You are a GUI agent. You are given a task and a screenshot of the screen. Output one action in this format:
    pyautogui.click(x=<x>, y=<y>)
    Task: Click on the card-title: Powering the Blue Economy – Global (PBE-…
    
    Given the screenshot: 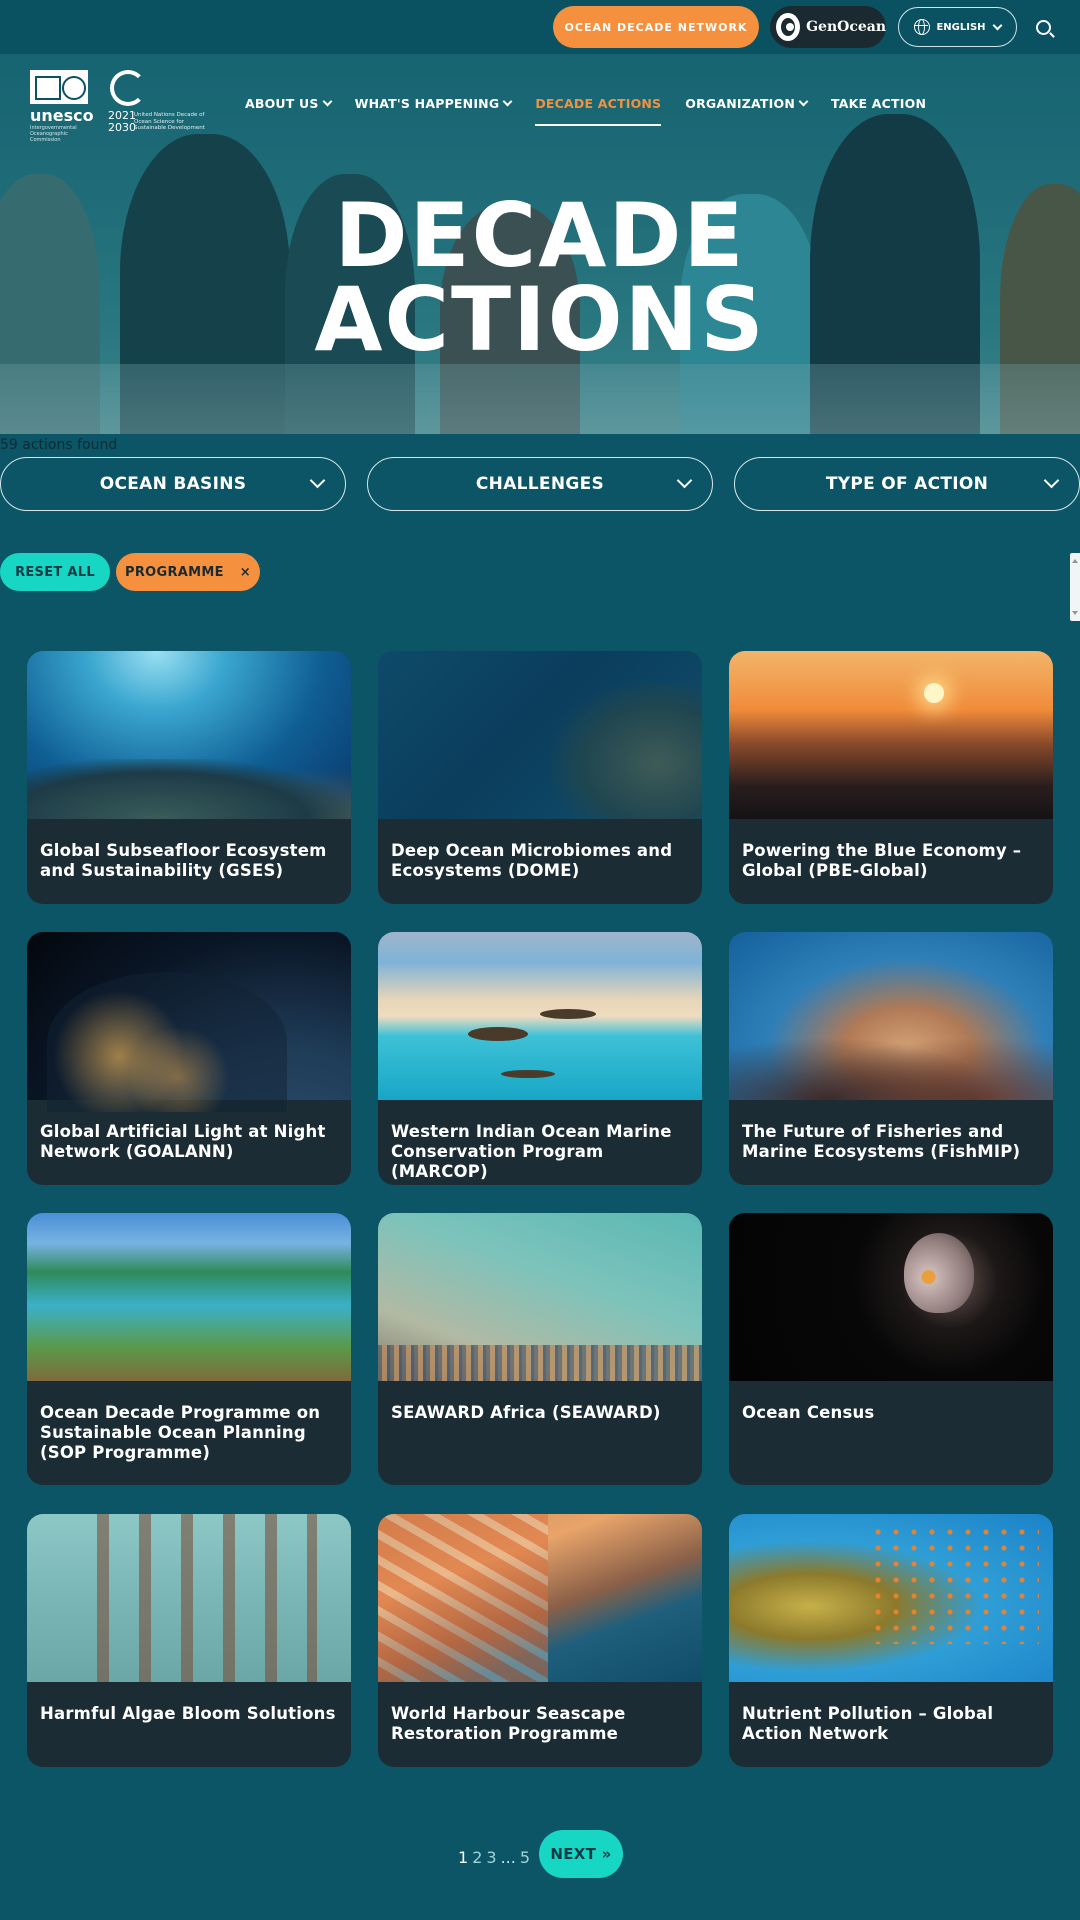 What is the action you would take?
    pyautogui.click(x=882, y=860)
    